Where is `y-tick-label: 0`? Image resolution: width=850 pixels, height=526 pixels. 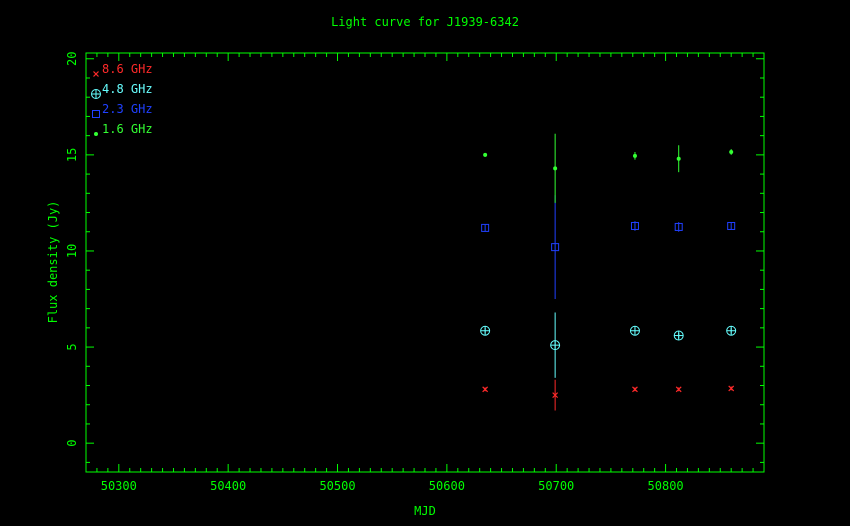
y-tick-label: 0 is located at coordinates (72, 443).